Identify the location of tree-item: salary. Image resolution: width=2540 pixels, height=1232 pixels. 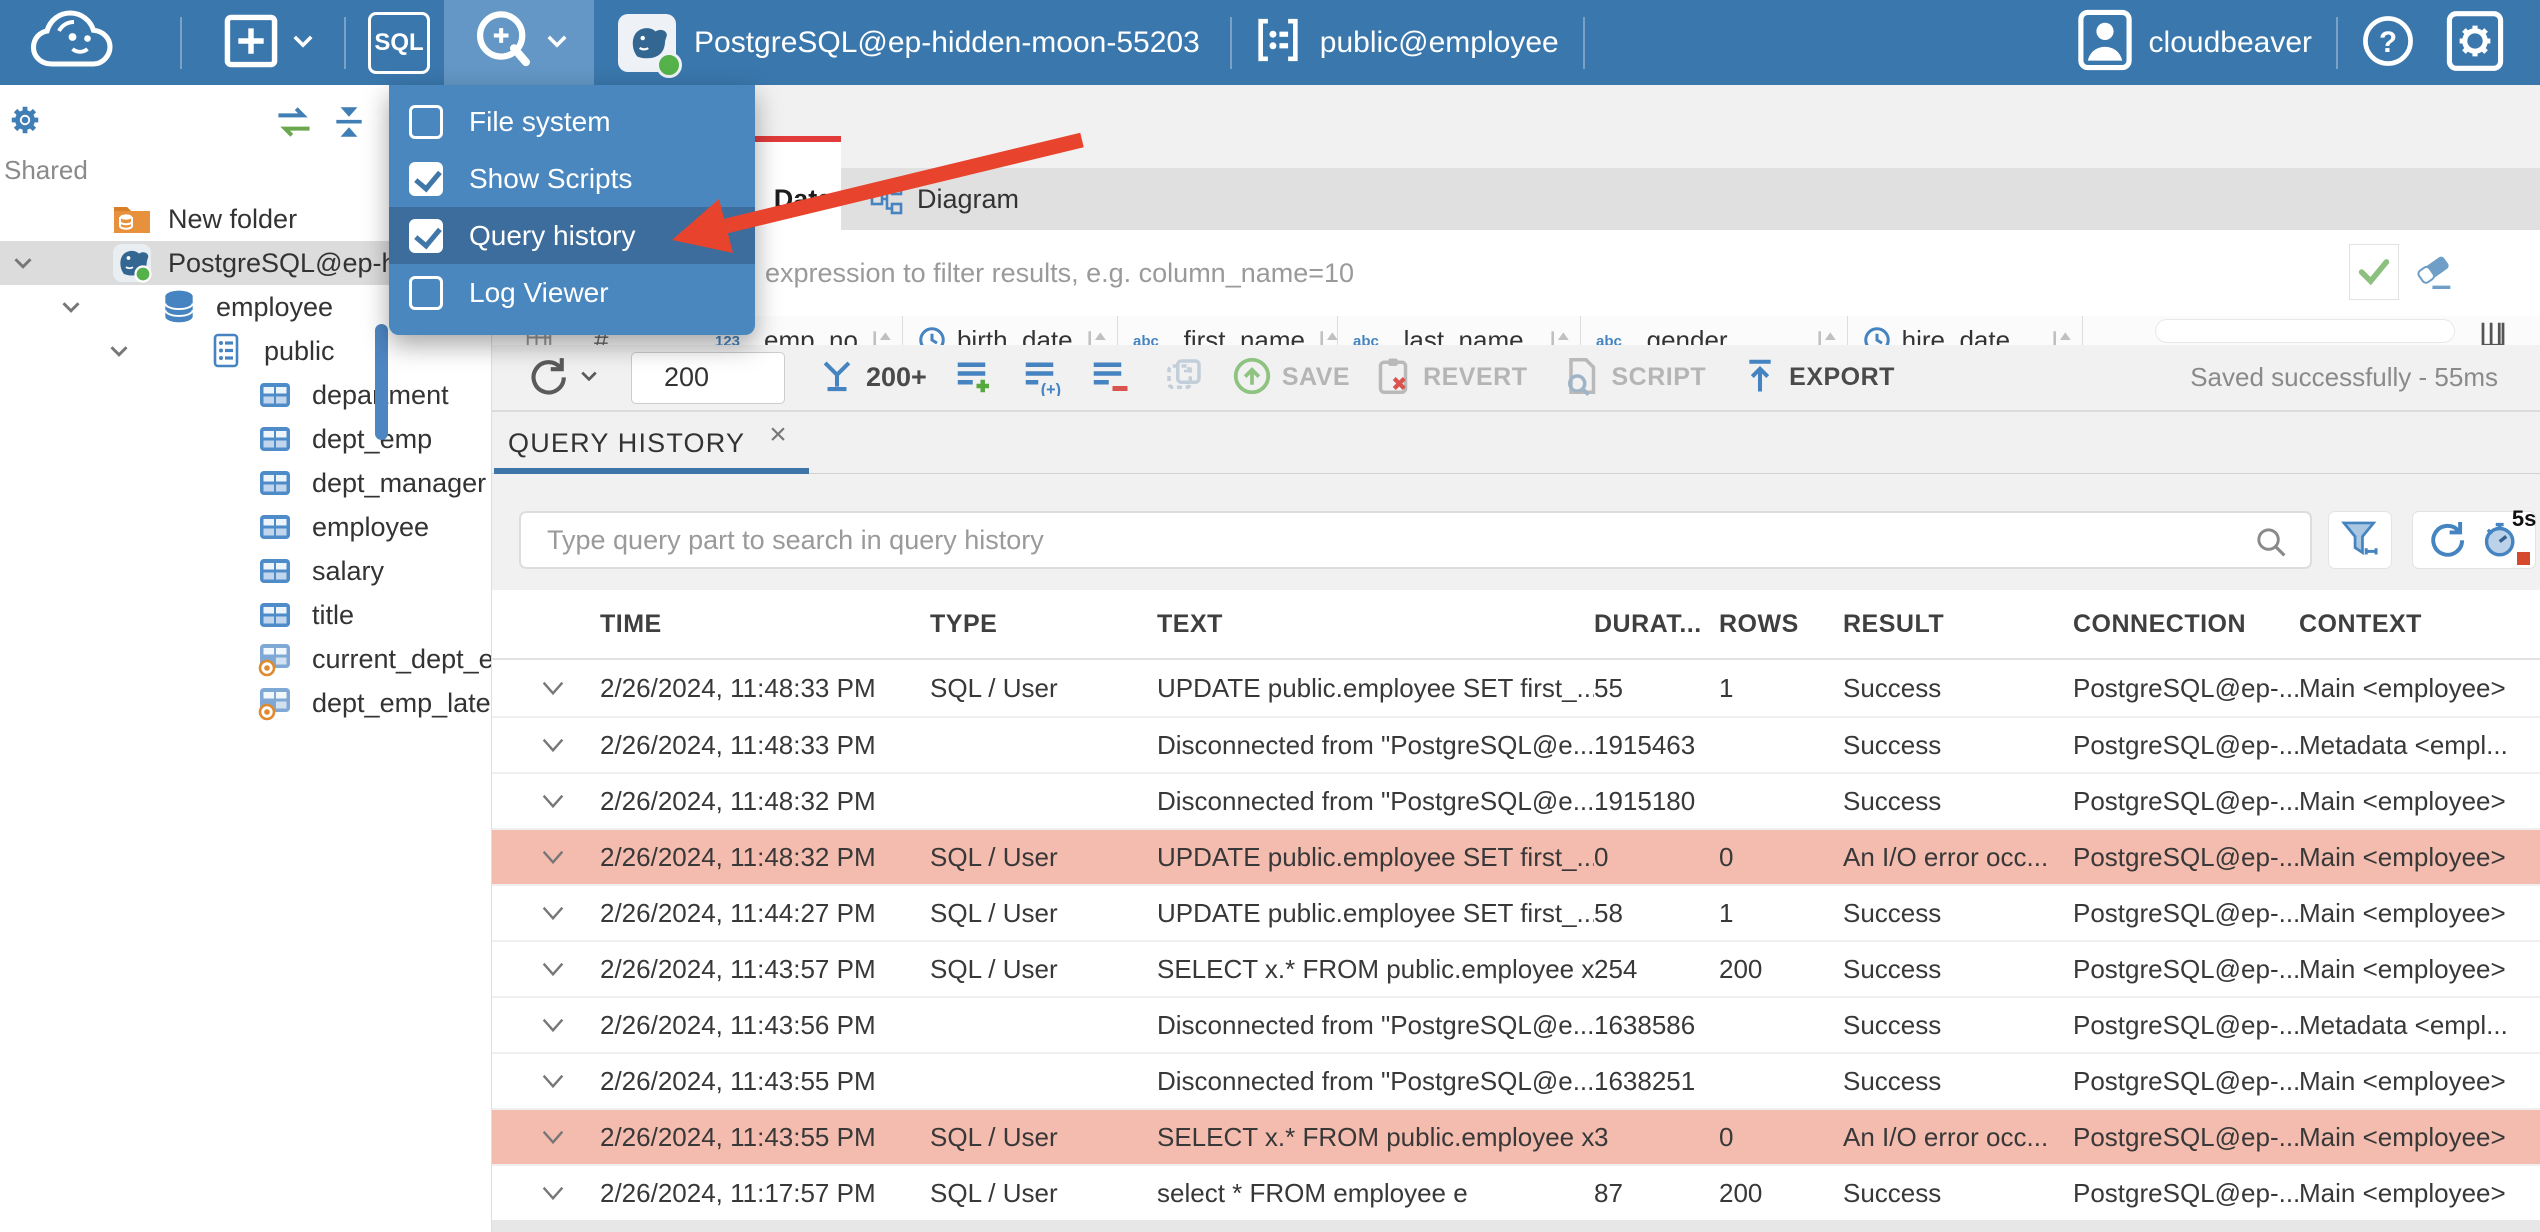
(245, 571).